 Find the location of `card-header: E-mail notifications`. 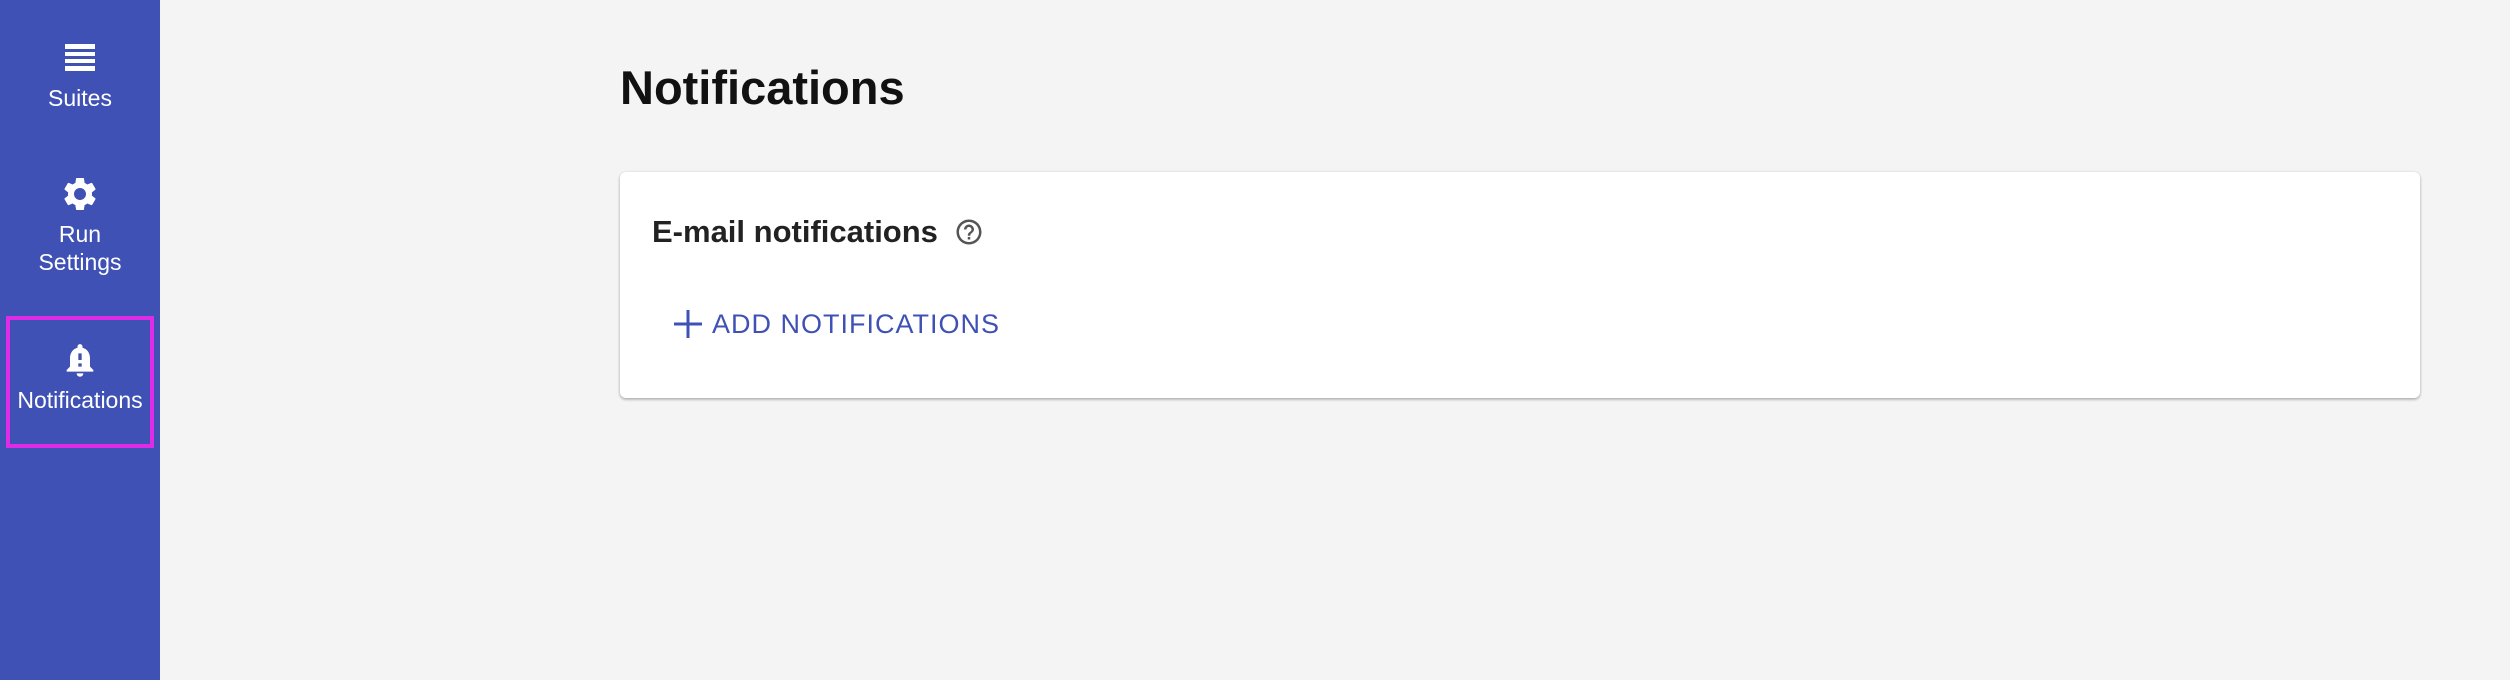

card-header: E-mail notifications is located at coordinates (818, 232).